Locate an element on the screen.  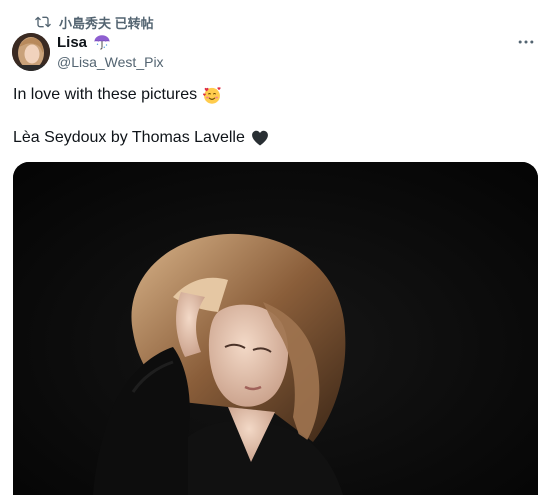
author-name-row: Lisa is located at coordinates (84, 42).